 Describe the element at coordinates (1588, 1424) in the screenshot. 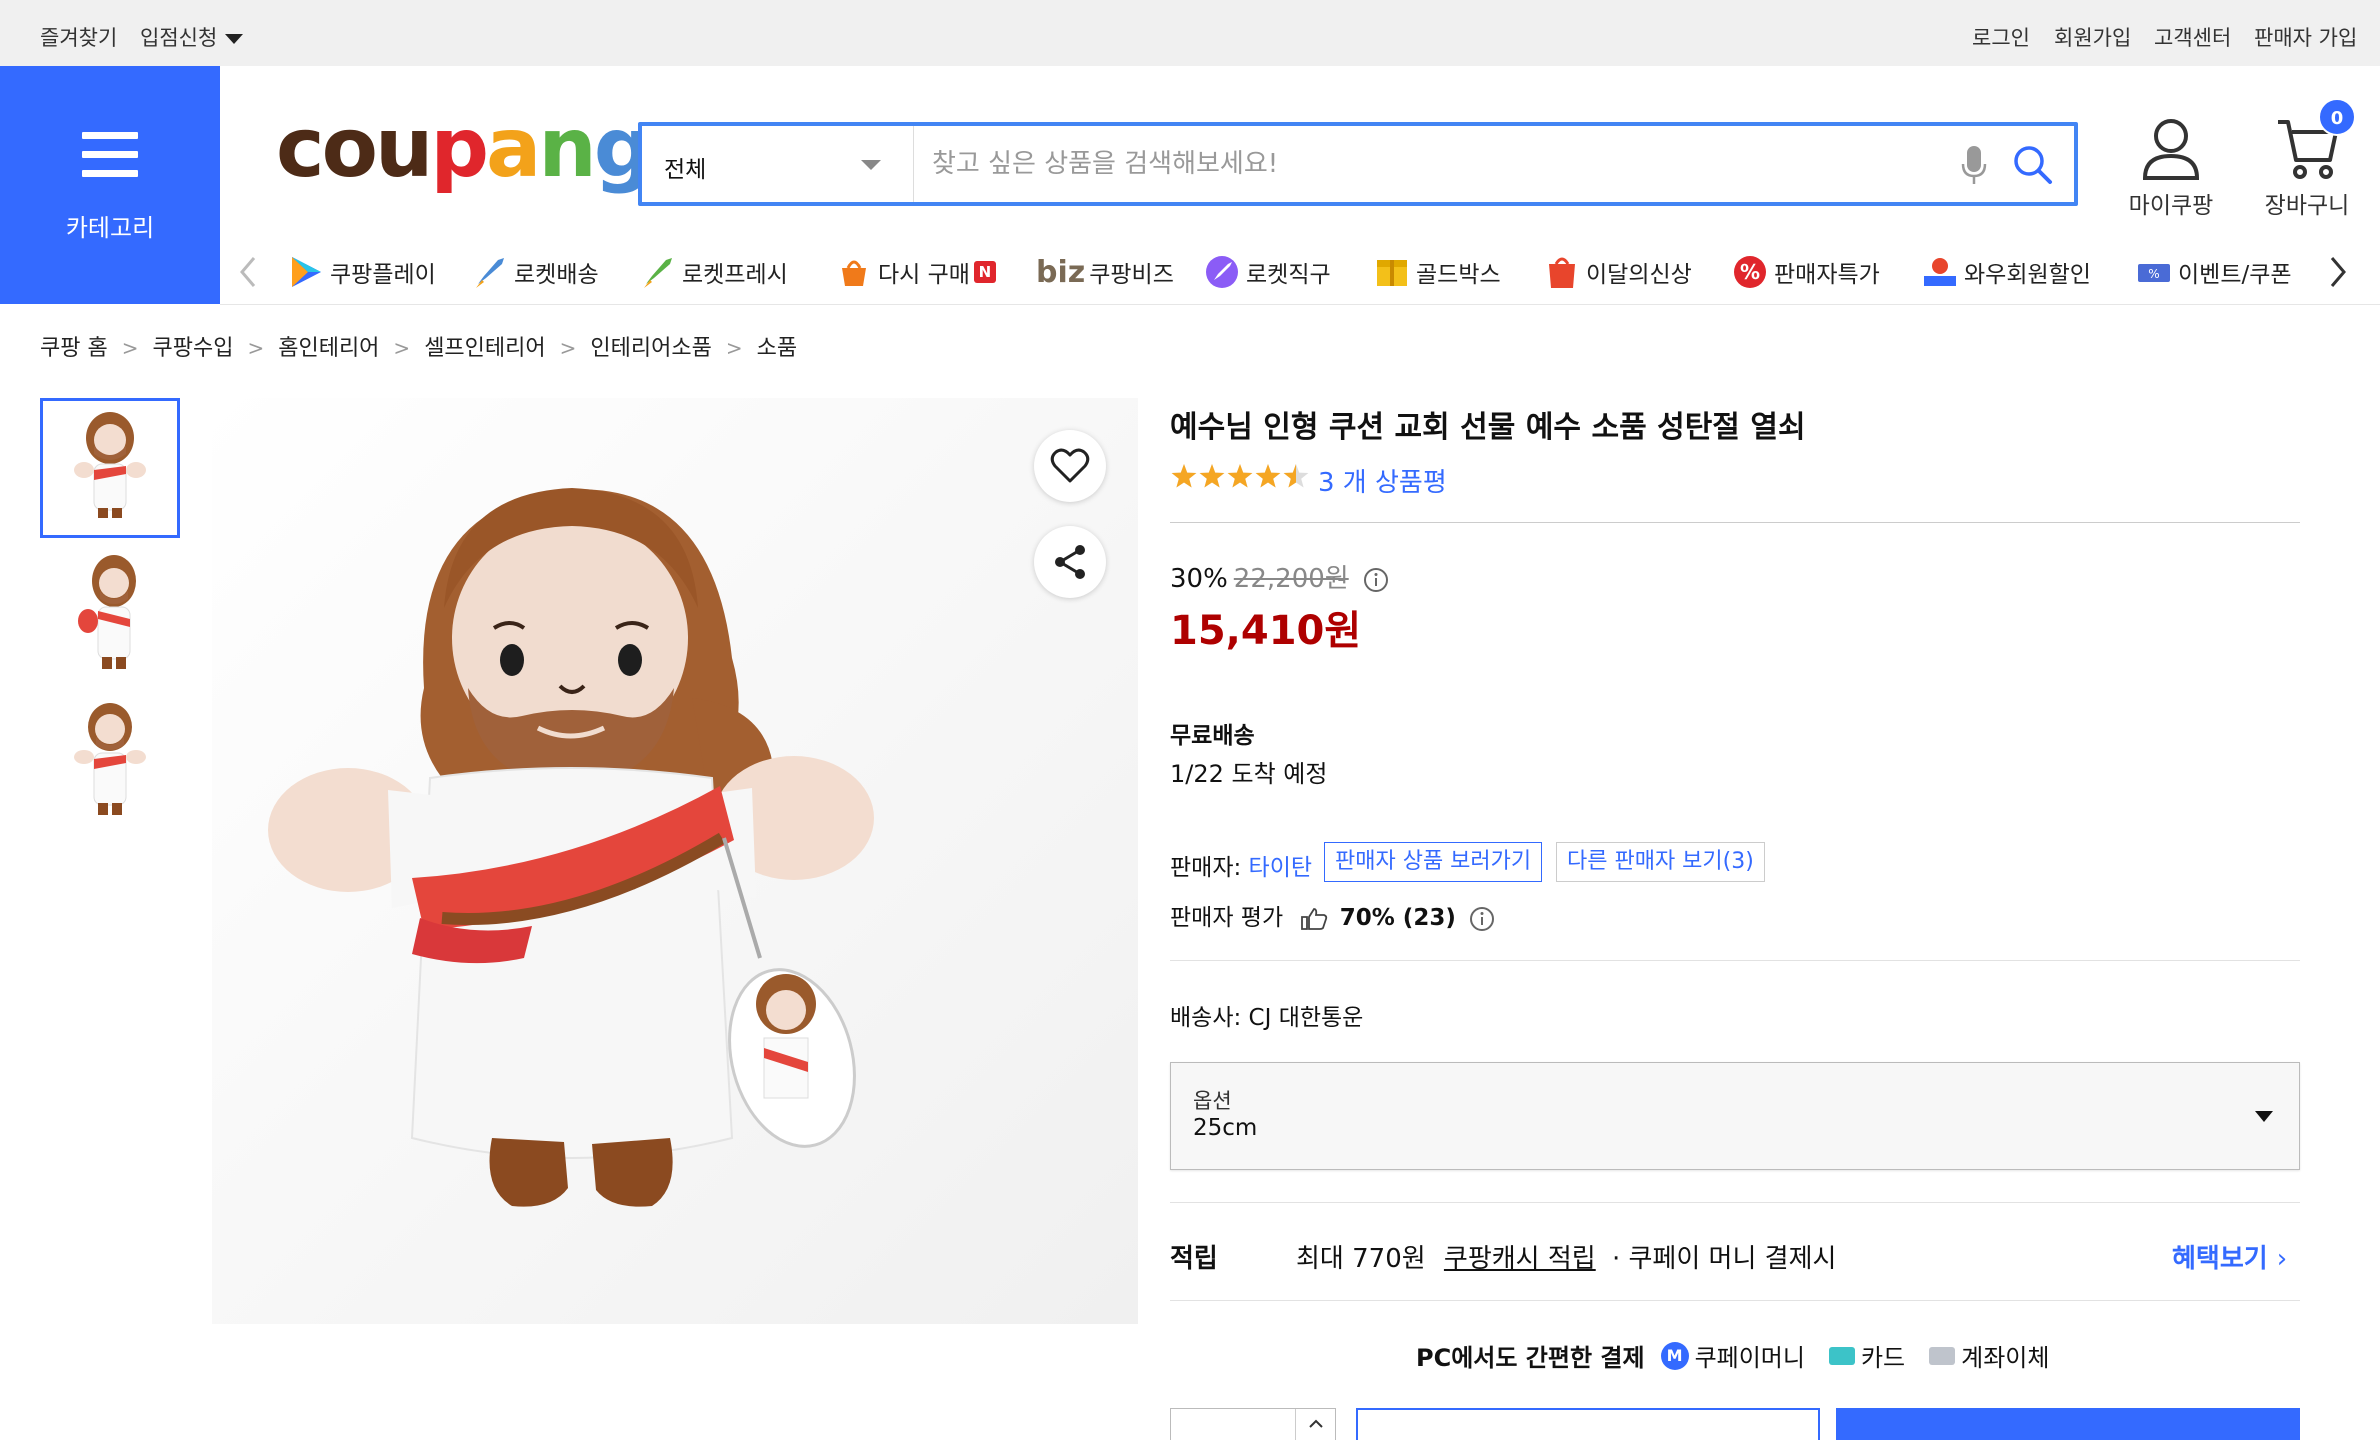

I see `add-to-cart-button` at that location.